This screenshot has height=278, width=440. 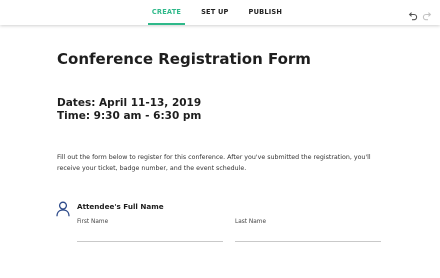 What do you see at coordinates (214, 12) in the screenshot?
I see `tab-set-up: SET UP` at bounding box center [214, 12].